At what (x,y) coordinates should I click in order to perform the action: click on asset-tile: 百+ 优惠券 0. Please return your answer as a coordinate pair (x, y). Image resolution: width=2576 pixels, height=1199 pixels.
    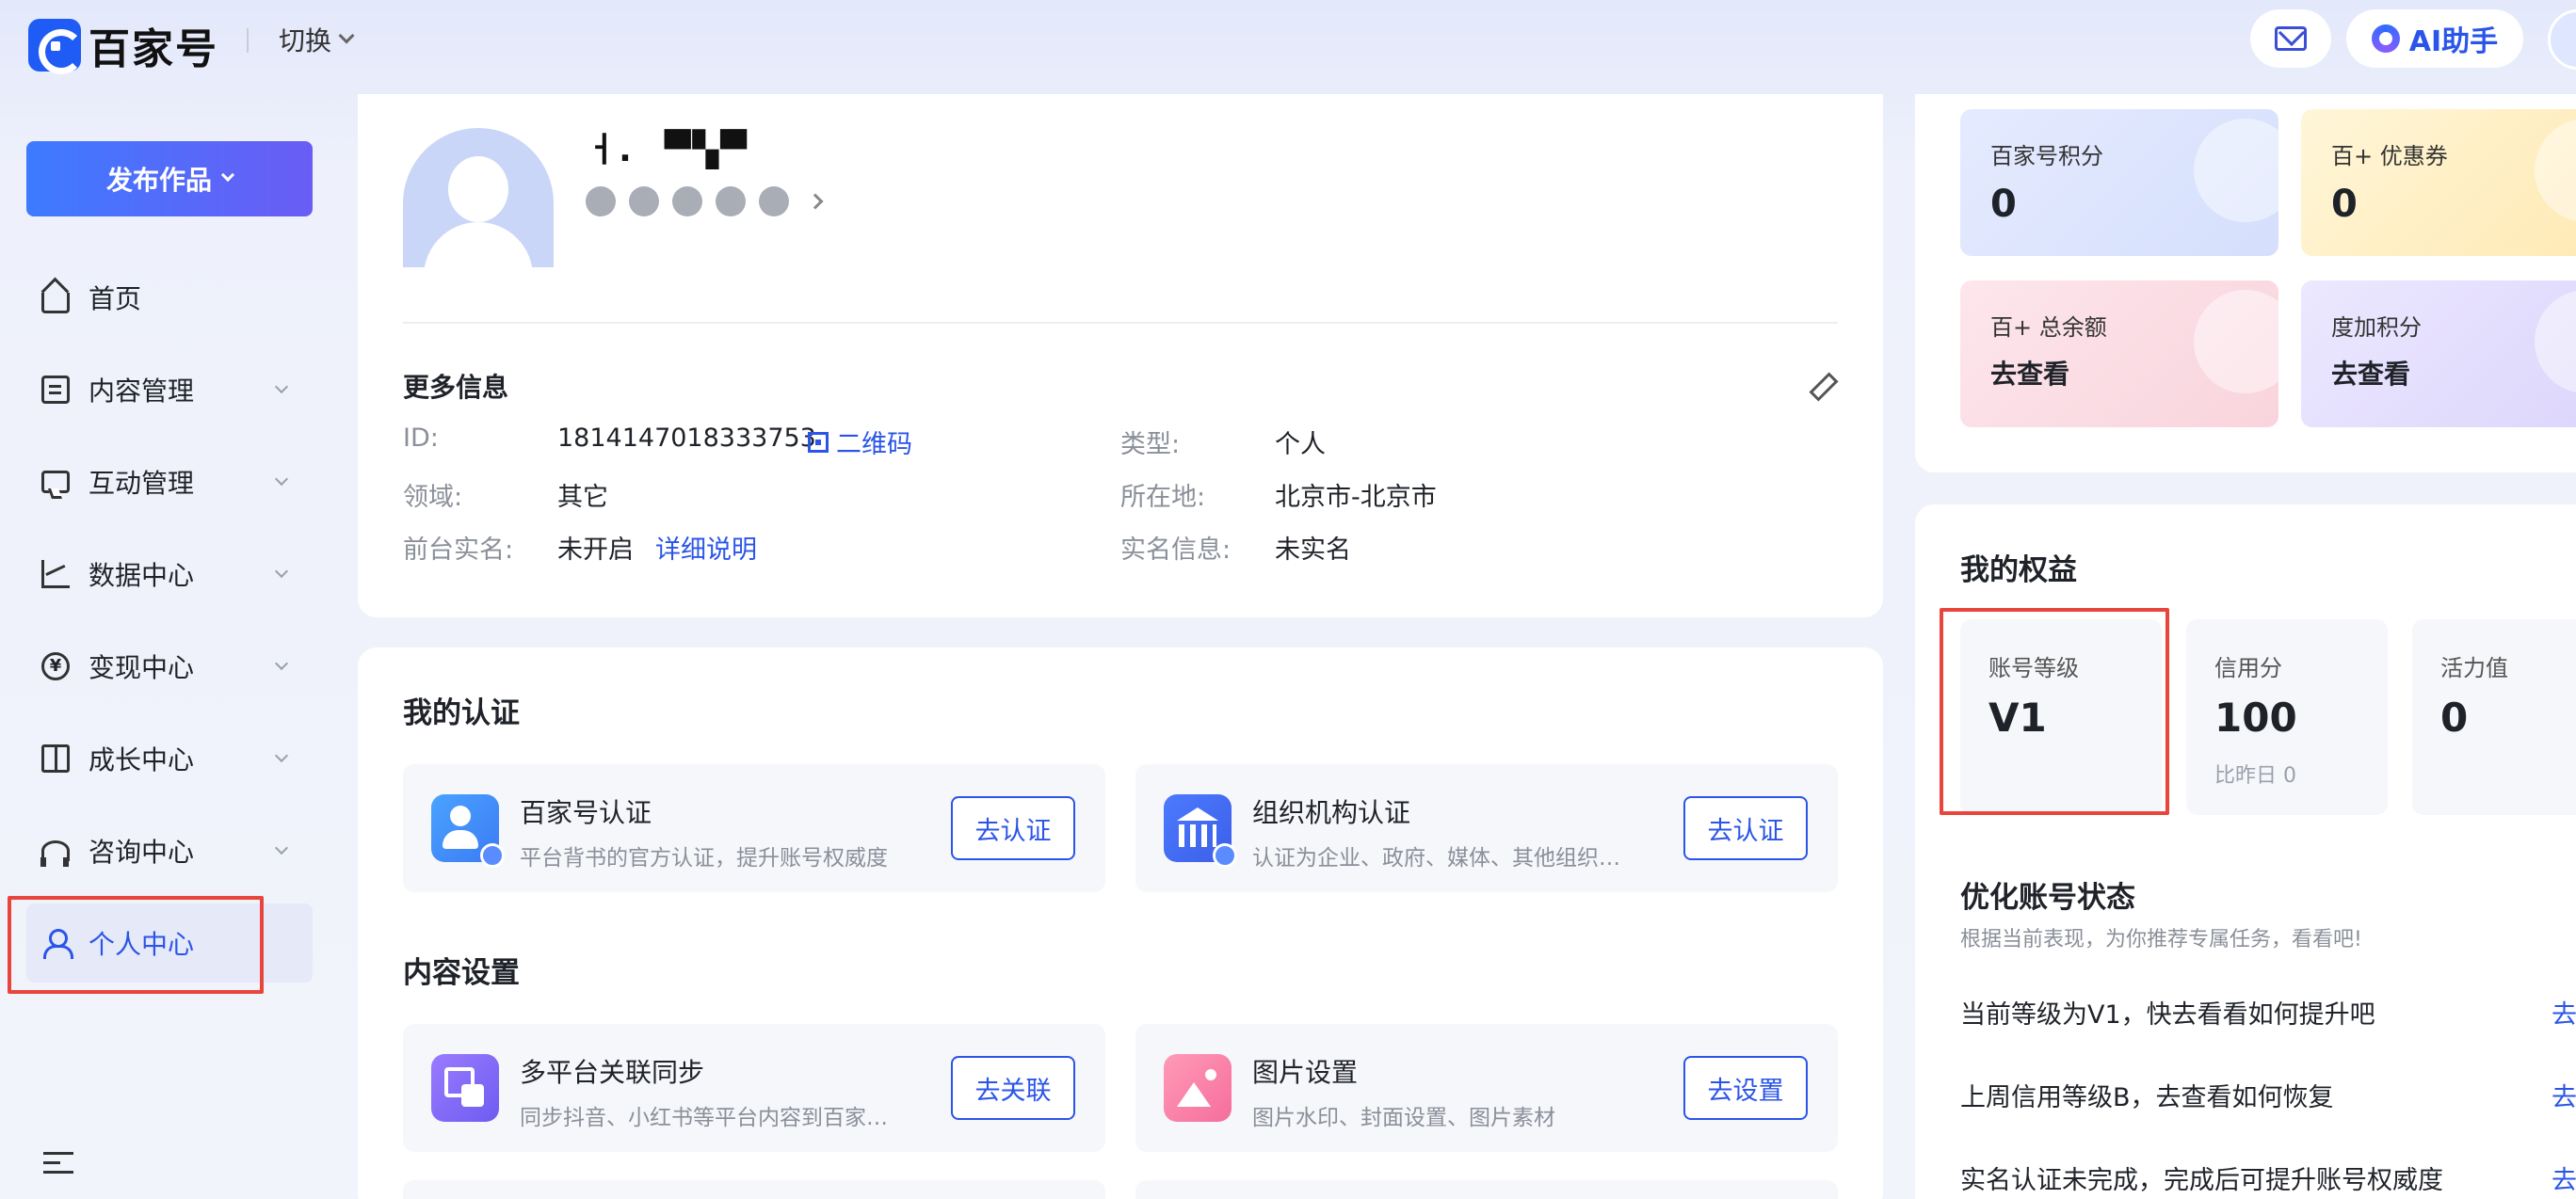
    Looking at the image, I should click on (2438, 182).